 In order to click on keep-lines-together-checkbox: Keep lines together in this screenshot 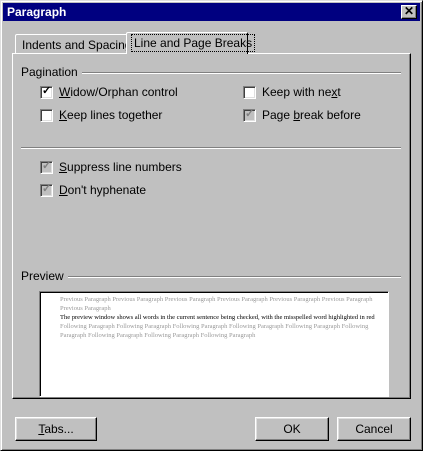, I will do `click(101, 115)`.